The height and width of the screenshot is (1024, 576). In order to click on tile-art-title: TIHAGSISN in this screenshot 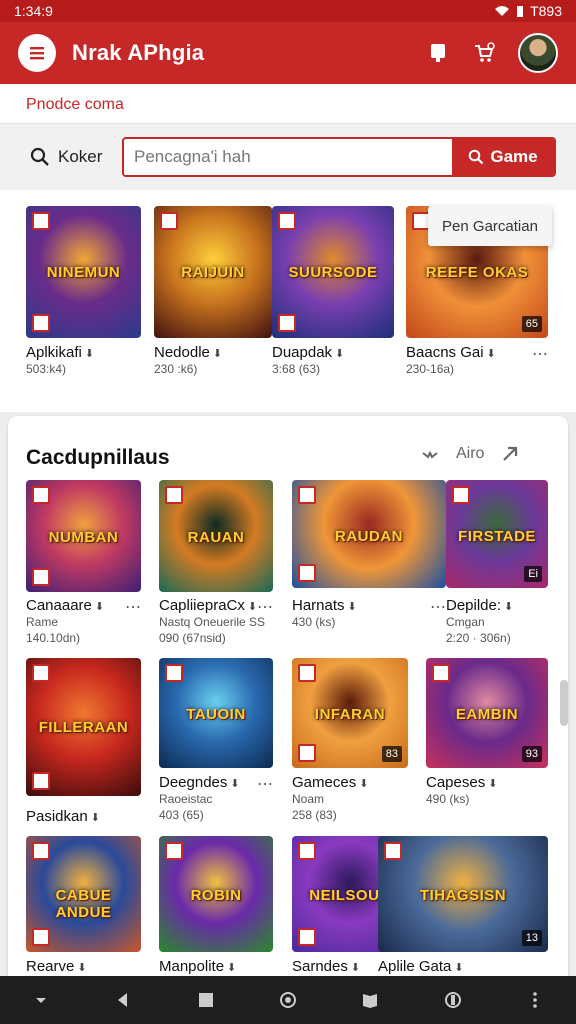, I will do `click(463, 896)`.